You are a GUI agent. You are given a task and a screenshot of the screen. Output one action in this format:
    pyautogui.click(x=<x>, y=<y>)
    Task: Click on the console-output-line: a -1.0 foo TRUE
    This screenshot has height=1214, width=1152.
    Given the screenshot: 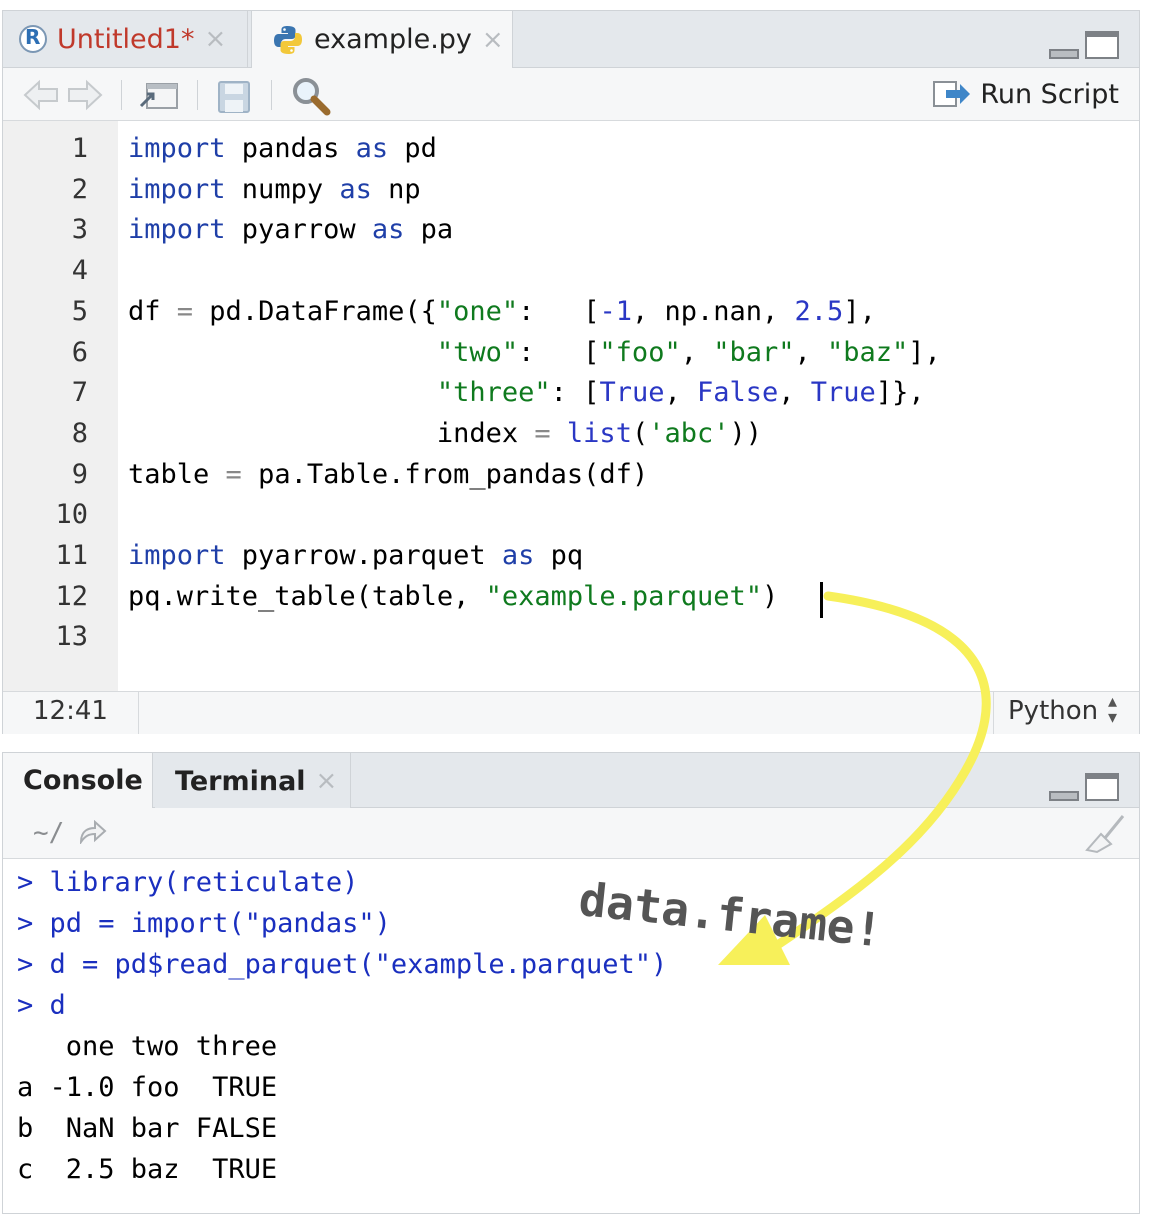 What is the action you would take?
    pyautogui.click(x=147, y=1087)
    